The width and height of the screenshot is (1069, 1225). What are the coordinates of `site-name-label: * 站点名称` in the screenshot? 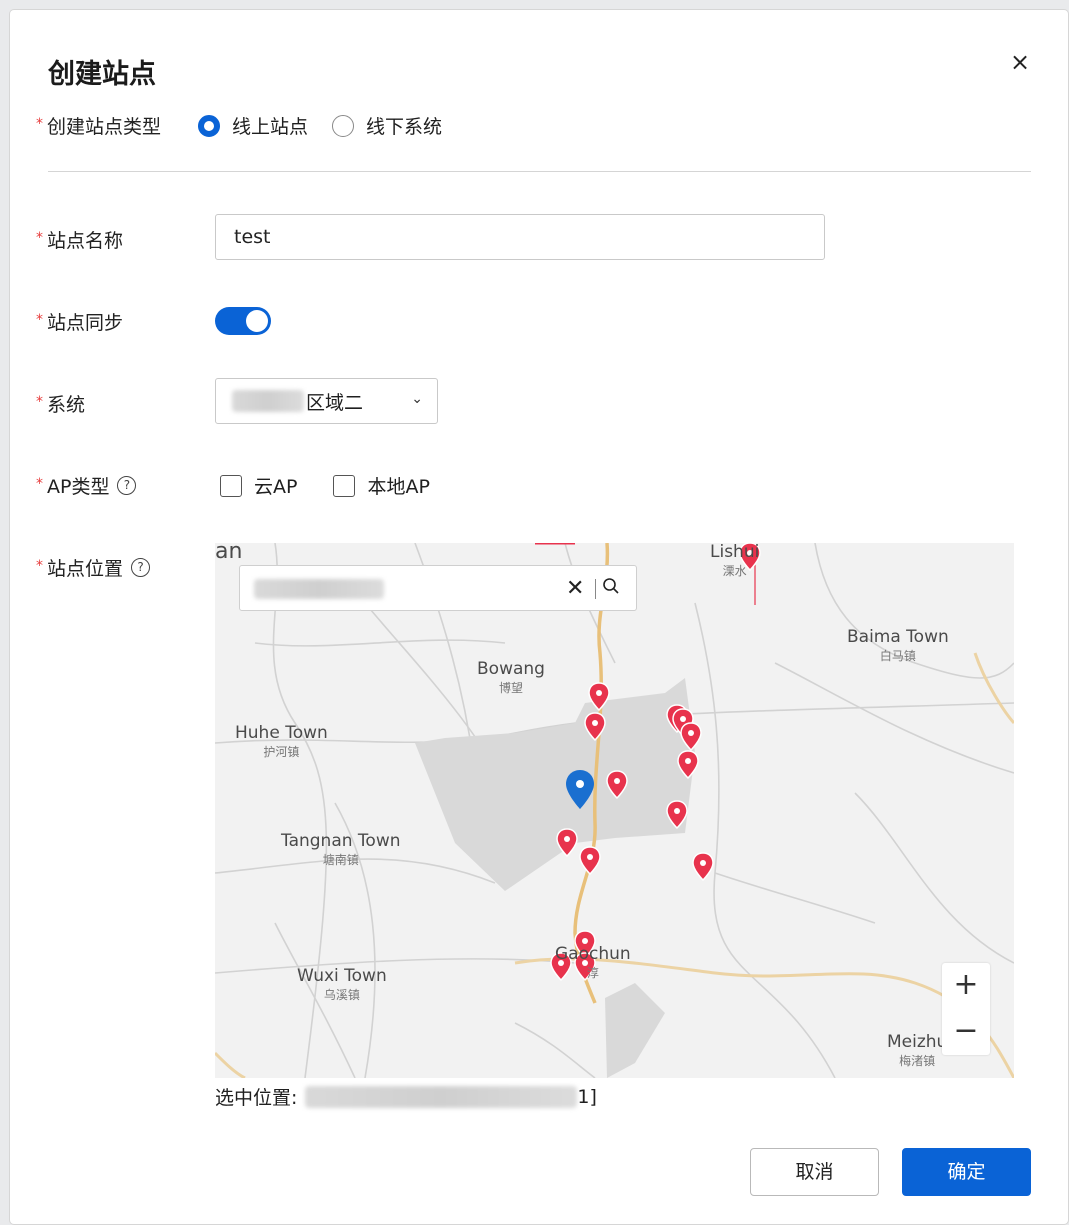 It's located at (80, 241).